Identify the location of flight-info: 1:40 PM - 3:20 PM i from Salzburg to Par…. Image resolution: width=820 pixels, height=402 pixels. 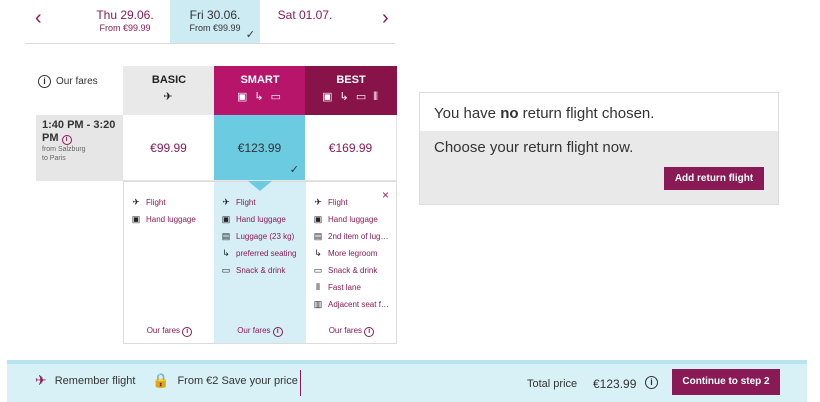
(79, 148).